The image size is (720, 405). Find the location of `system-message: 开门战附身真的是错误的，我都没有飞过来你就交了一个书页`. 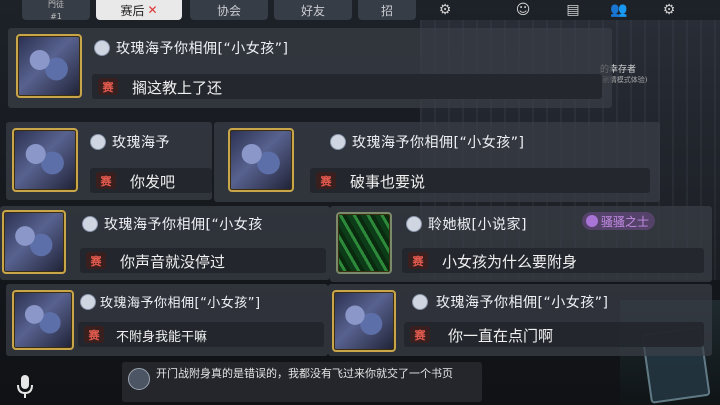

system-message: 开门战附身真的是错误的，我都没有飞过来你就交了一个书页 is located at coordinates (302, 382).